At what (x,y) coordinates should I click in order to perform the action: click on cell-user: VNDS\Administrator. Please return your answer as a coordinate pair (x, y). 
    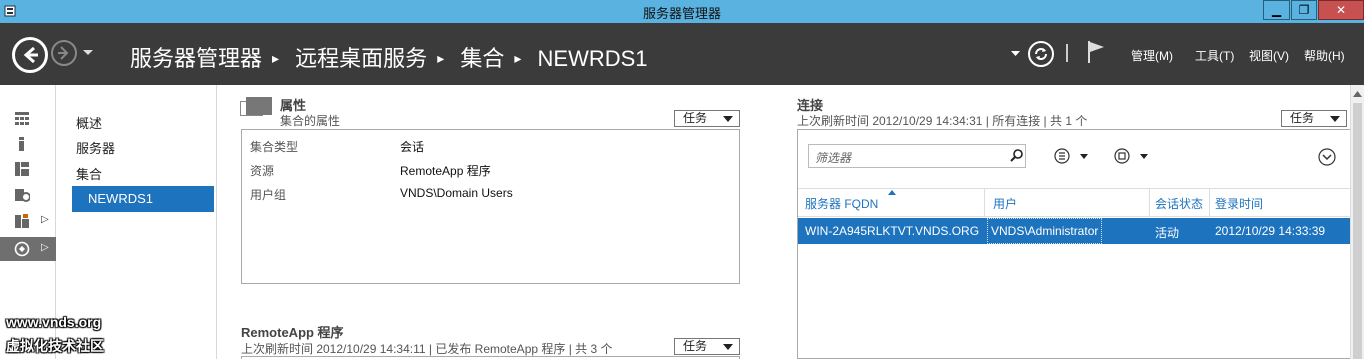
    Looking at the image, I should click on (1045, 231).